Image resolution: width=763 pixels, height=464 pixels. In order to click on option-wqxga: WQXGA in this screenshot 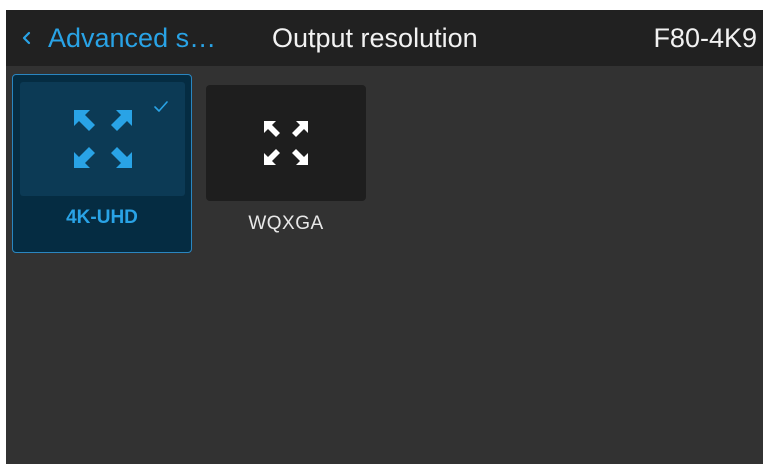, I will do `click(286, 165)`.